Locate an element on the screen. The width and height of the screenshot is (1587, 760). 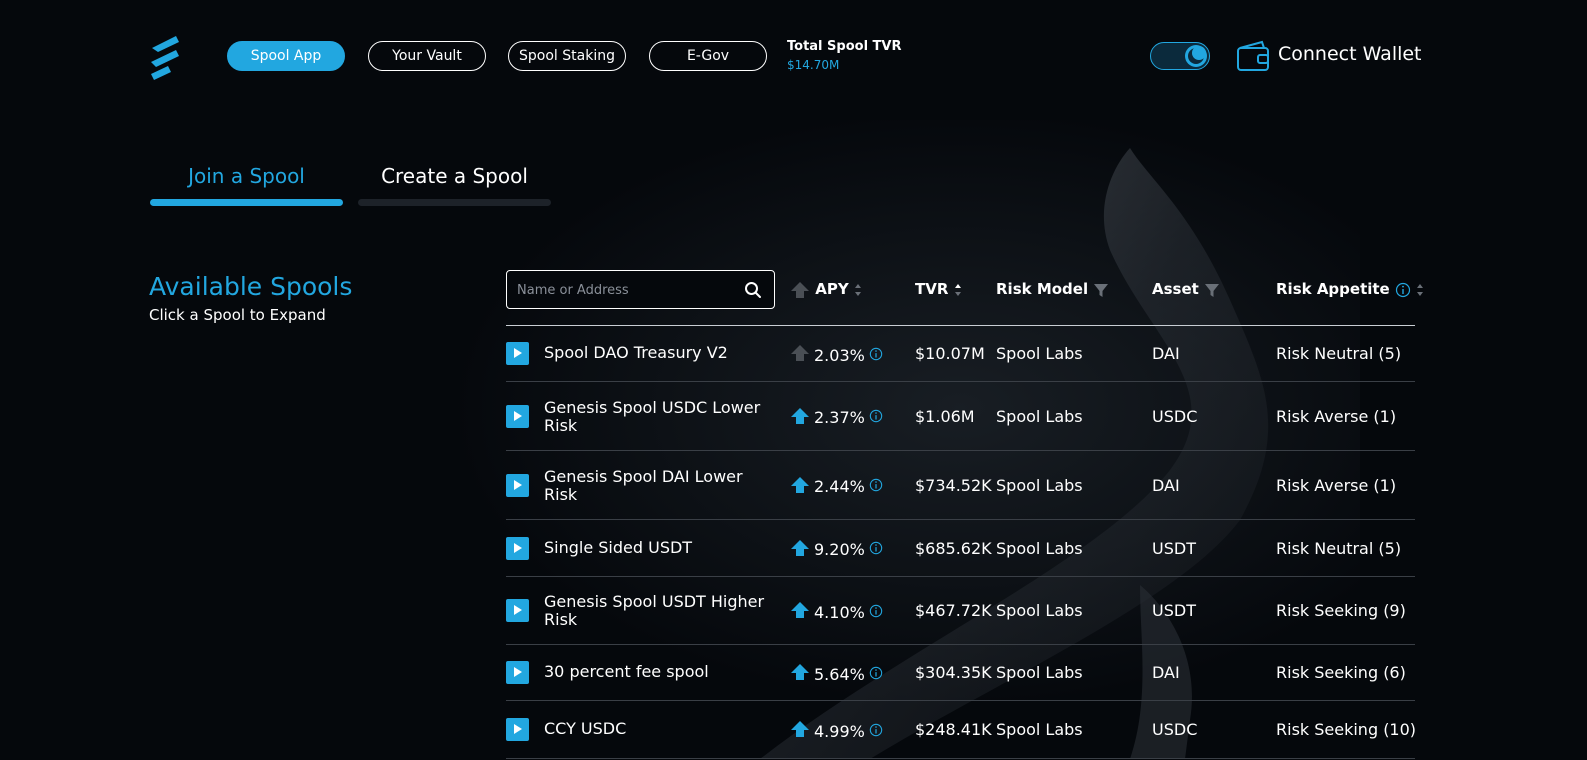
spool-name: Spool DAO Treasury V2 is located at coordinates (636, 352).